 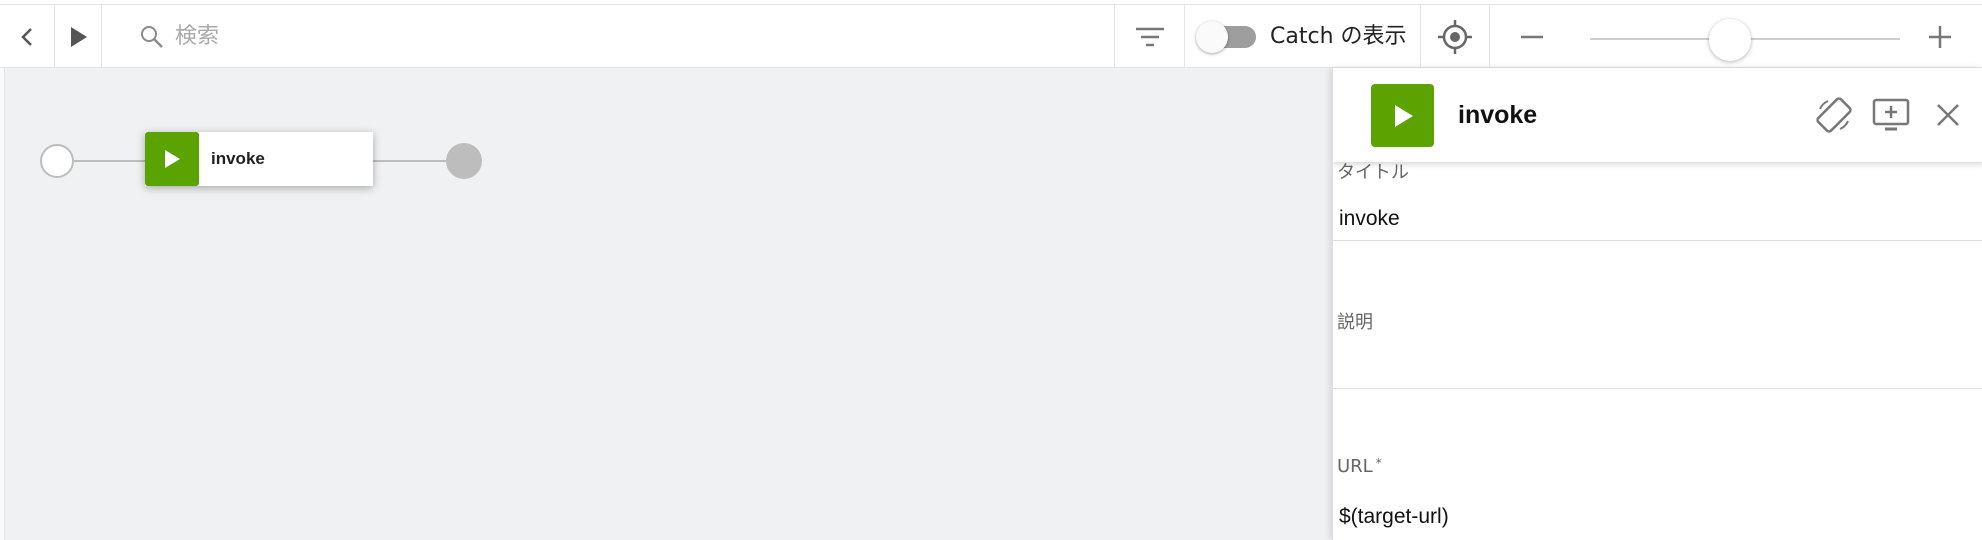 What do you see at coordinates (57, 161) in the screenshot?
I see `start-node` at bounding box center [57, 161].